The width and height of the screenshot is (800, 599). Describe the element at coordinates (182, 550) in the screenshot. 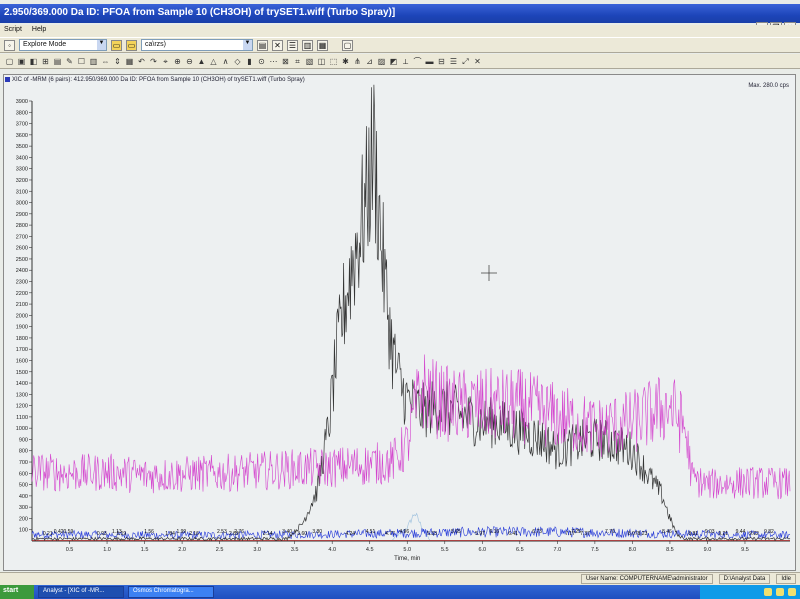

I see `x-tick-label: 2.0` at that location.